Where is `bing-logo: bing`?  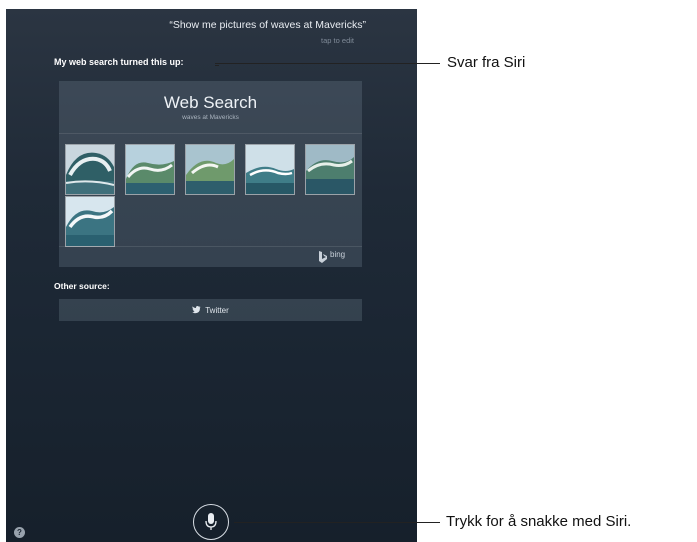
bing-logo: bing is located at coordinates (338, 257).